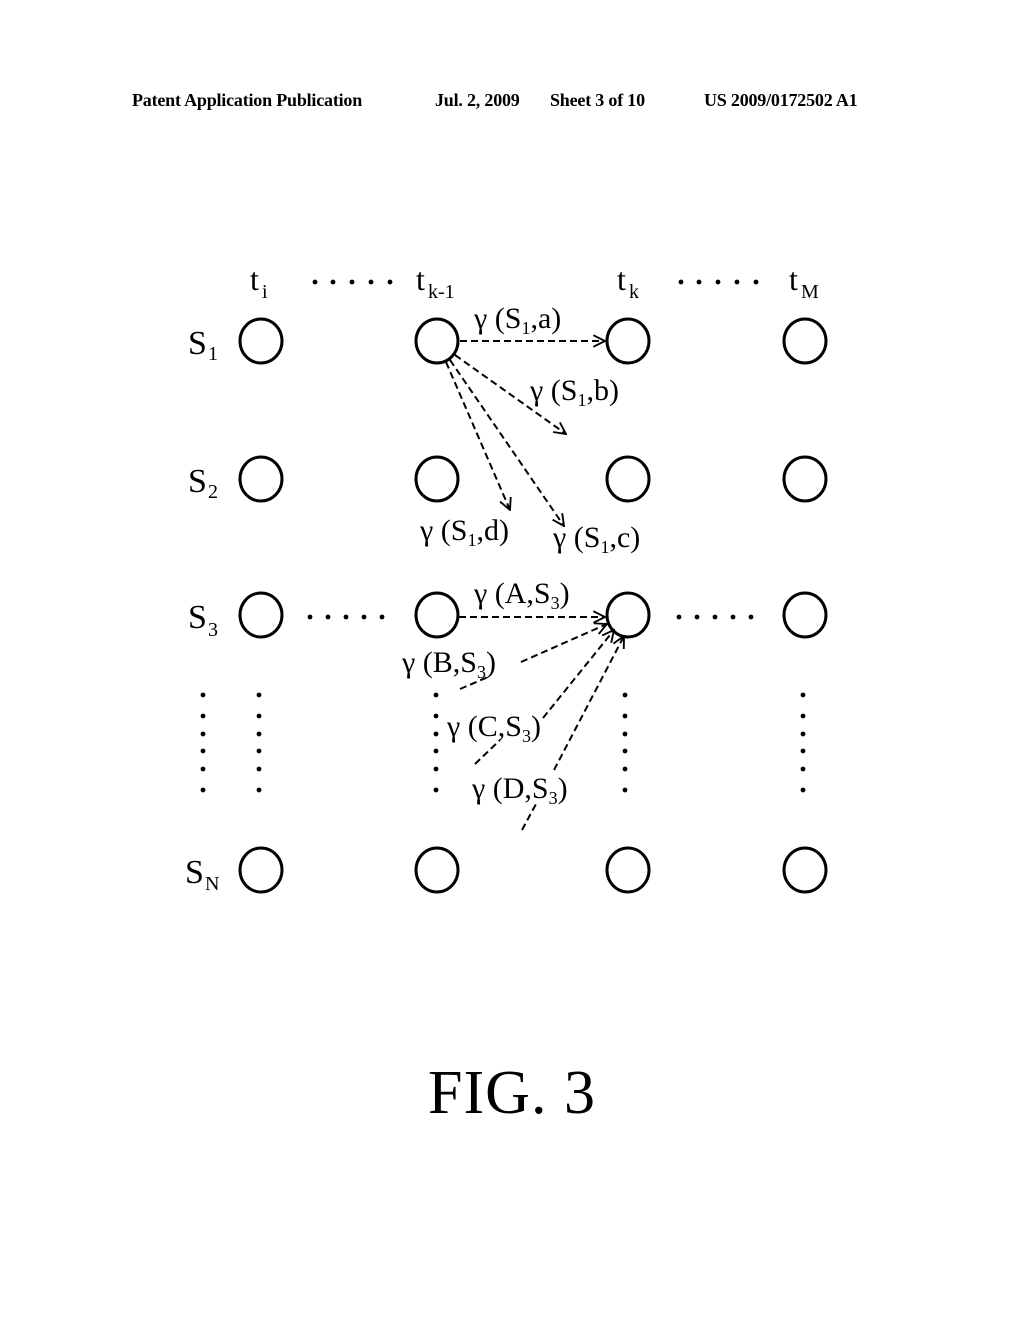 This screenshot has height=1320, width=1024. Describe the element at coordinates (439, 662) in the screenshot. I see `edge-label-pre: γ (B,S` at that location.